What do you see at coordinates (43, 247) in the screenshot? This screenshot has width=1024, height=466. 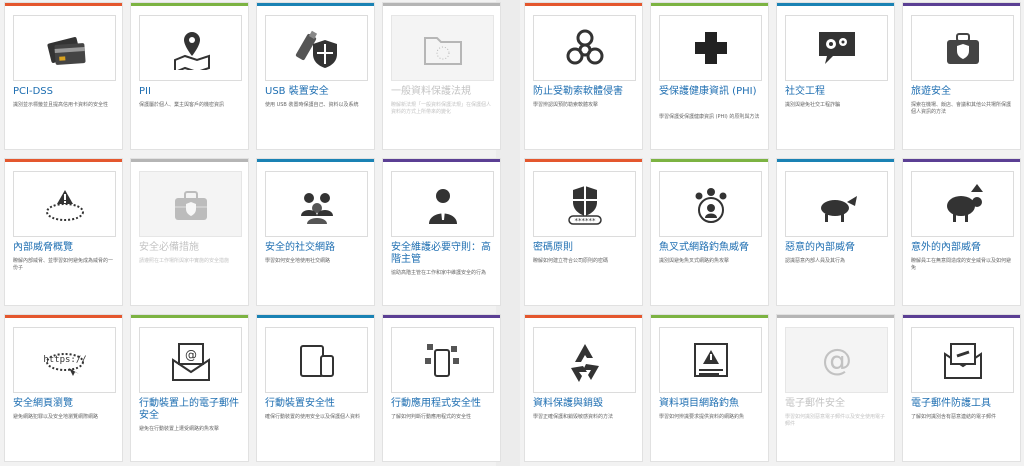 I see `course-title: 內部威脅概覽` at bounding box center [43, 247].